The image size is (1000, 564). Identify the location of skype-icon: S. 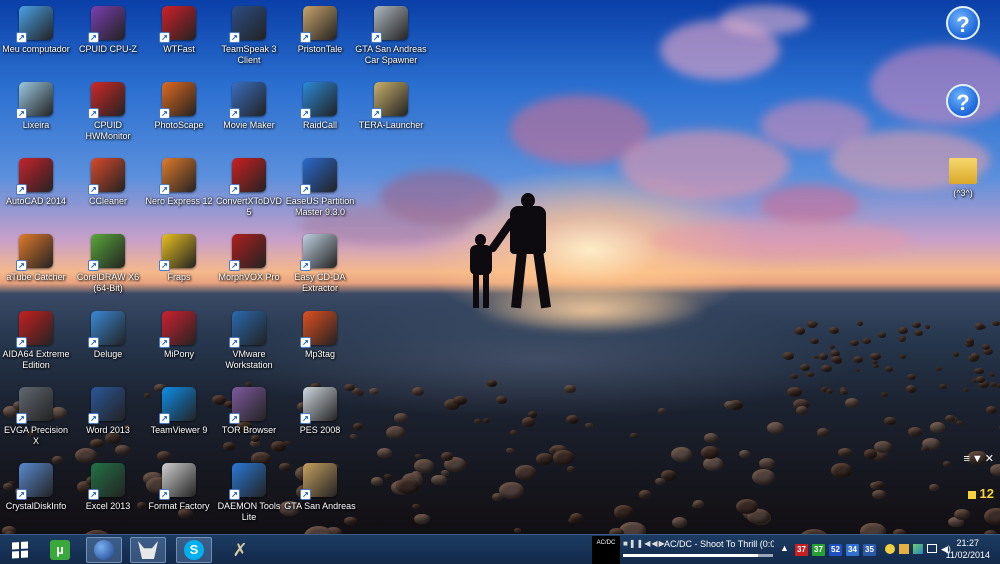
(194, 550).